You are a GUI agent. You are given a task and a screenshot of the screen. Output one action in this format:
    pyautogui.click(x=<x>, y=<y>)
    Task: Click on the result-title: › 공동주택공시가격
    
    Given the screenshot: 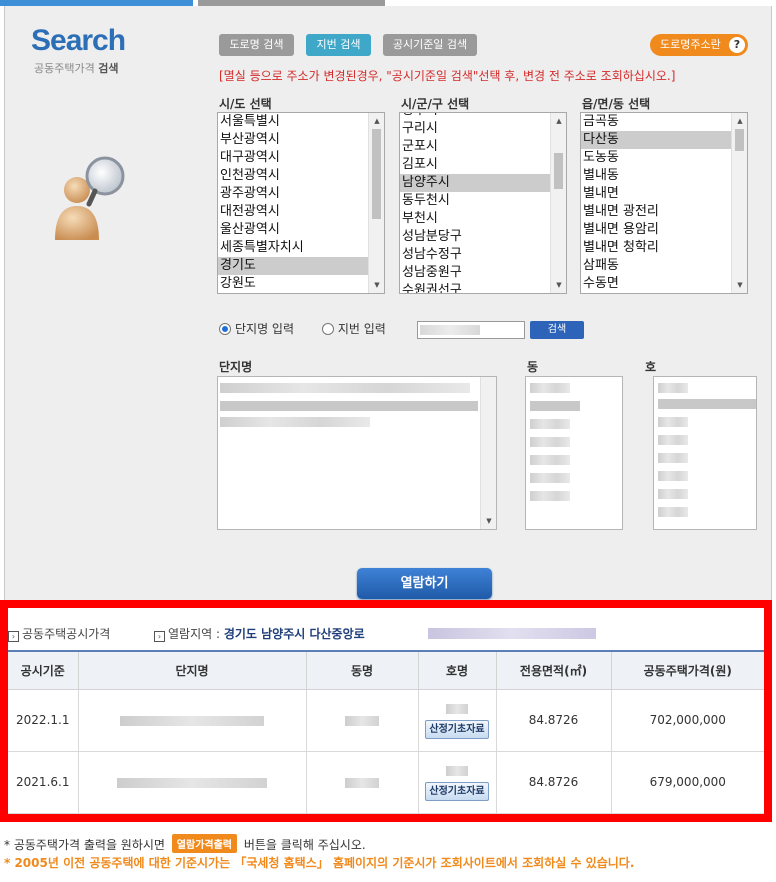 What is the action you would take?
    pyautogui.click(x=59, y=633)
    